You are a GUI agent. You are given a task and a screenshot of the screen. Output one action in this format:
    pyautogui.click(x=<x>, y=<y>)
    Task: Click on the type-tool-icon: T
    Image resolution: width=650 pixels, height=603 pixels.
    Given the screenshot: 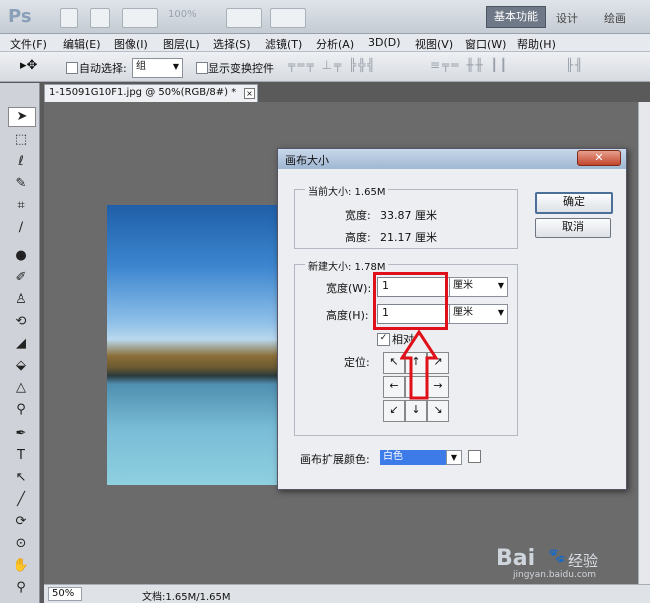 What is the action you would take?
    pyautogui.click(x=21, y=456)
    